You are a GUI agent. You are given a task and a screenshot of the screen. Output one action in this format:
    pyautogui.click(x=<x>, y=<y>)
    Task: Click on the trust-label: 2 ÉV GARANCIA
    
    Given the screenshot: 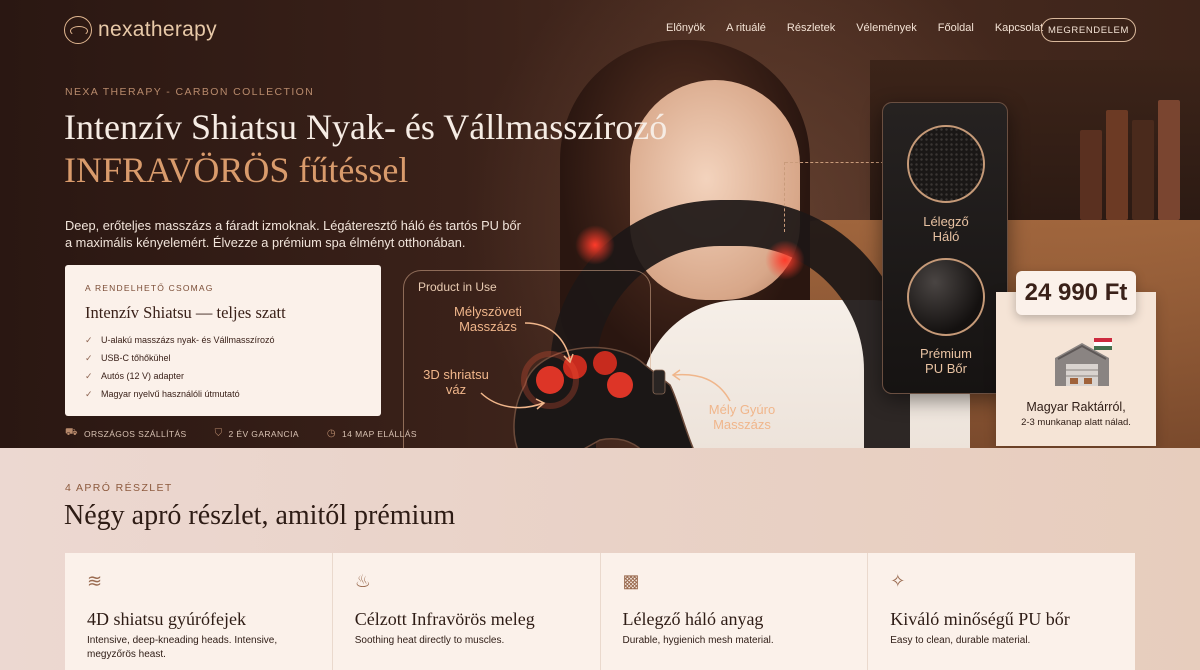 What is the action you would take?
    pyautogui.click(x=263, y=433)
    